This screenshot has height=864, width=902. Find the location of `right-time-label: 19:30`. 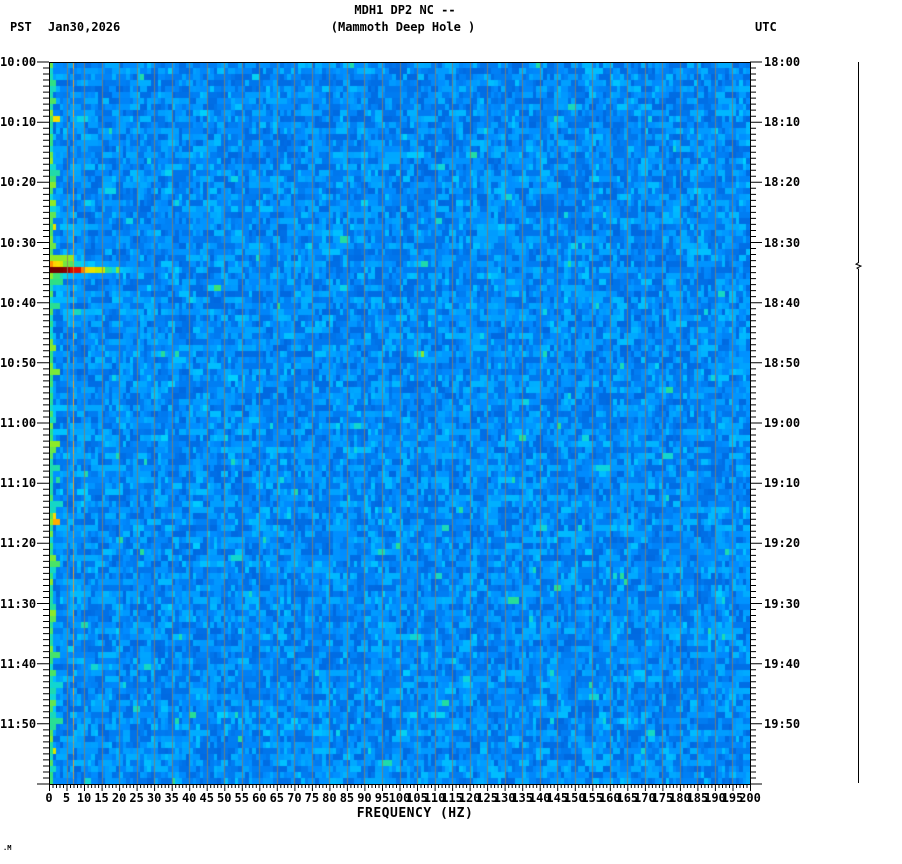

right-time-label: 19:30 is located at coordinates (782, 603).